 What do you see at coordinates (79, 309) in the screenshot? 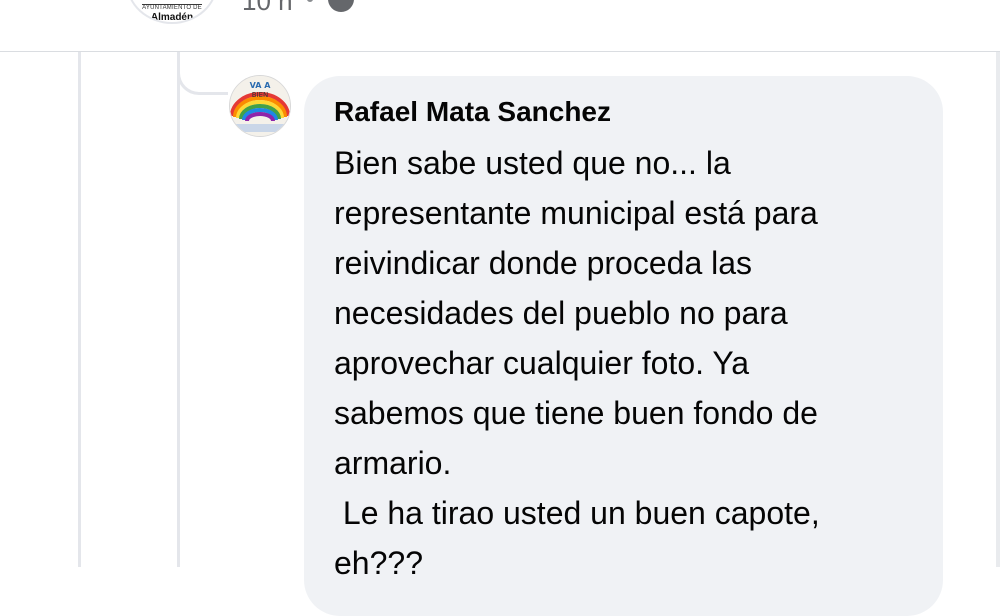
I see `thread-line` at bounding box center [79, 309].